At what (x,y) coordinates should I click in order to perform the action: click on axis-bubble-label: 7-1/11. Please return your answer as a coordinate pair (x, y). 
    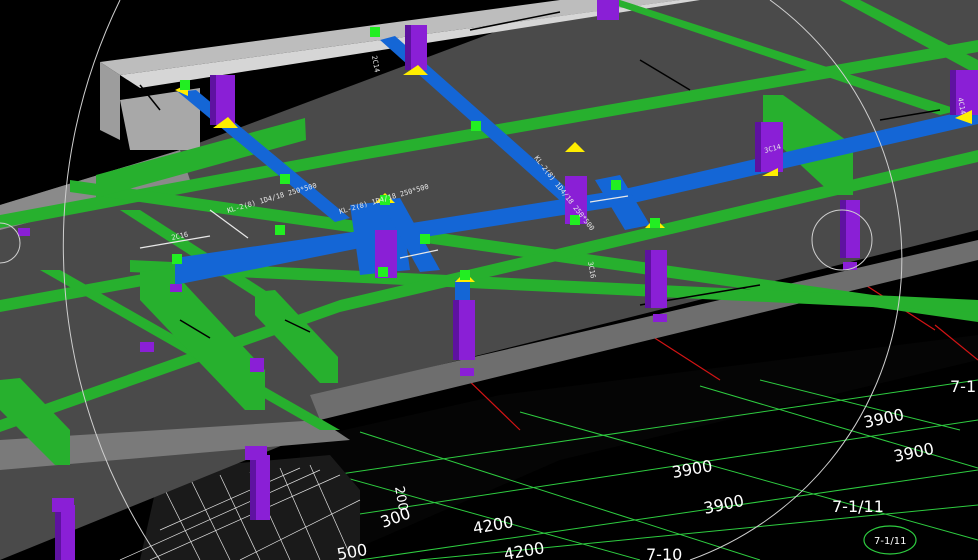
    Looking at the image, I should click on (890, 541).